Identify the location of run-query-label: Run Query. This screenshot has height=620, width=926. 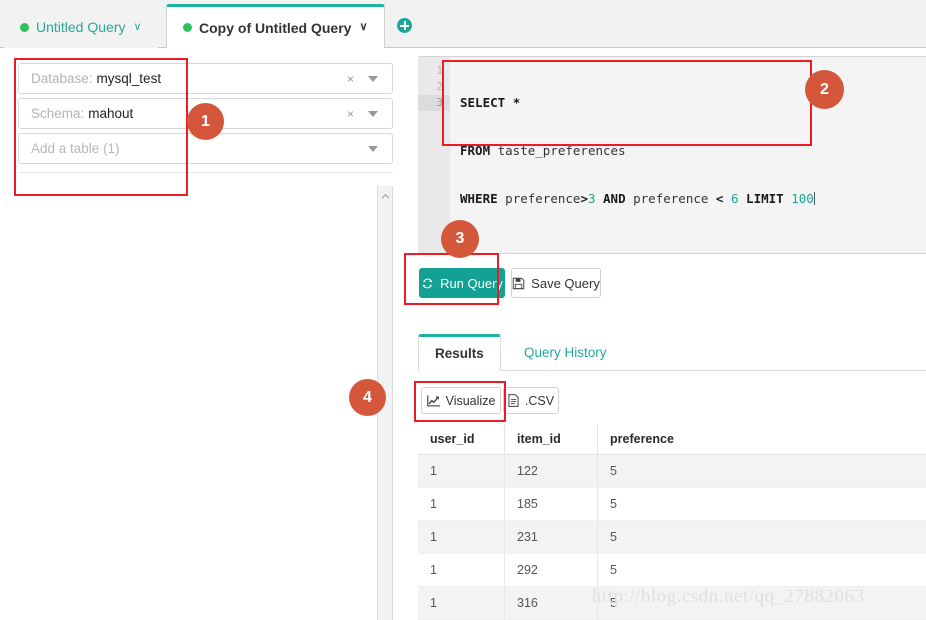
(471, 283).